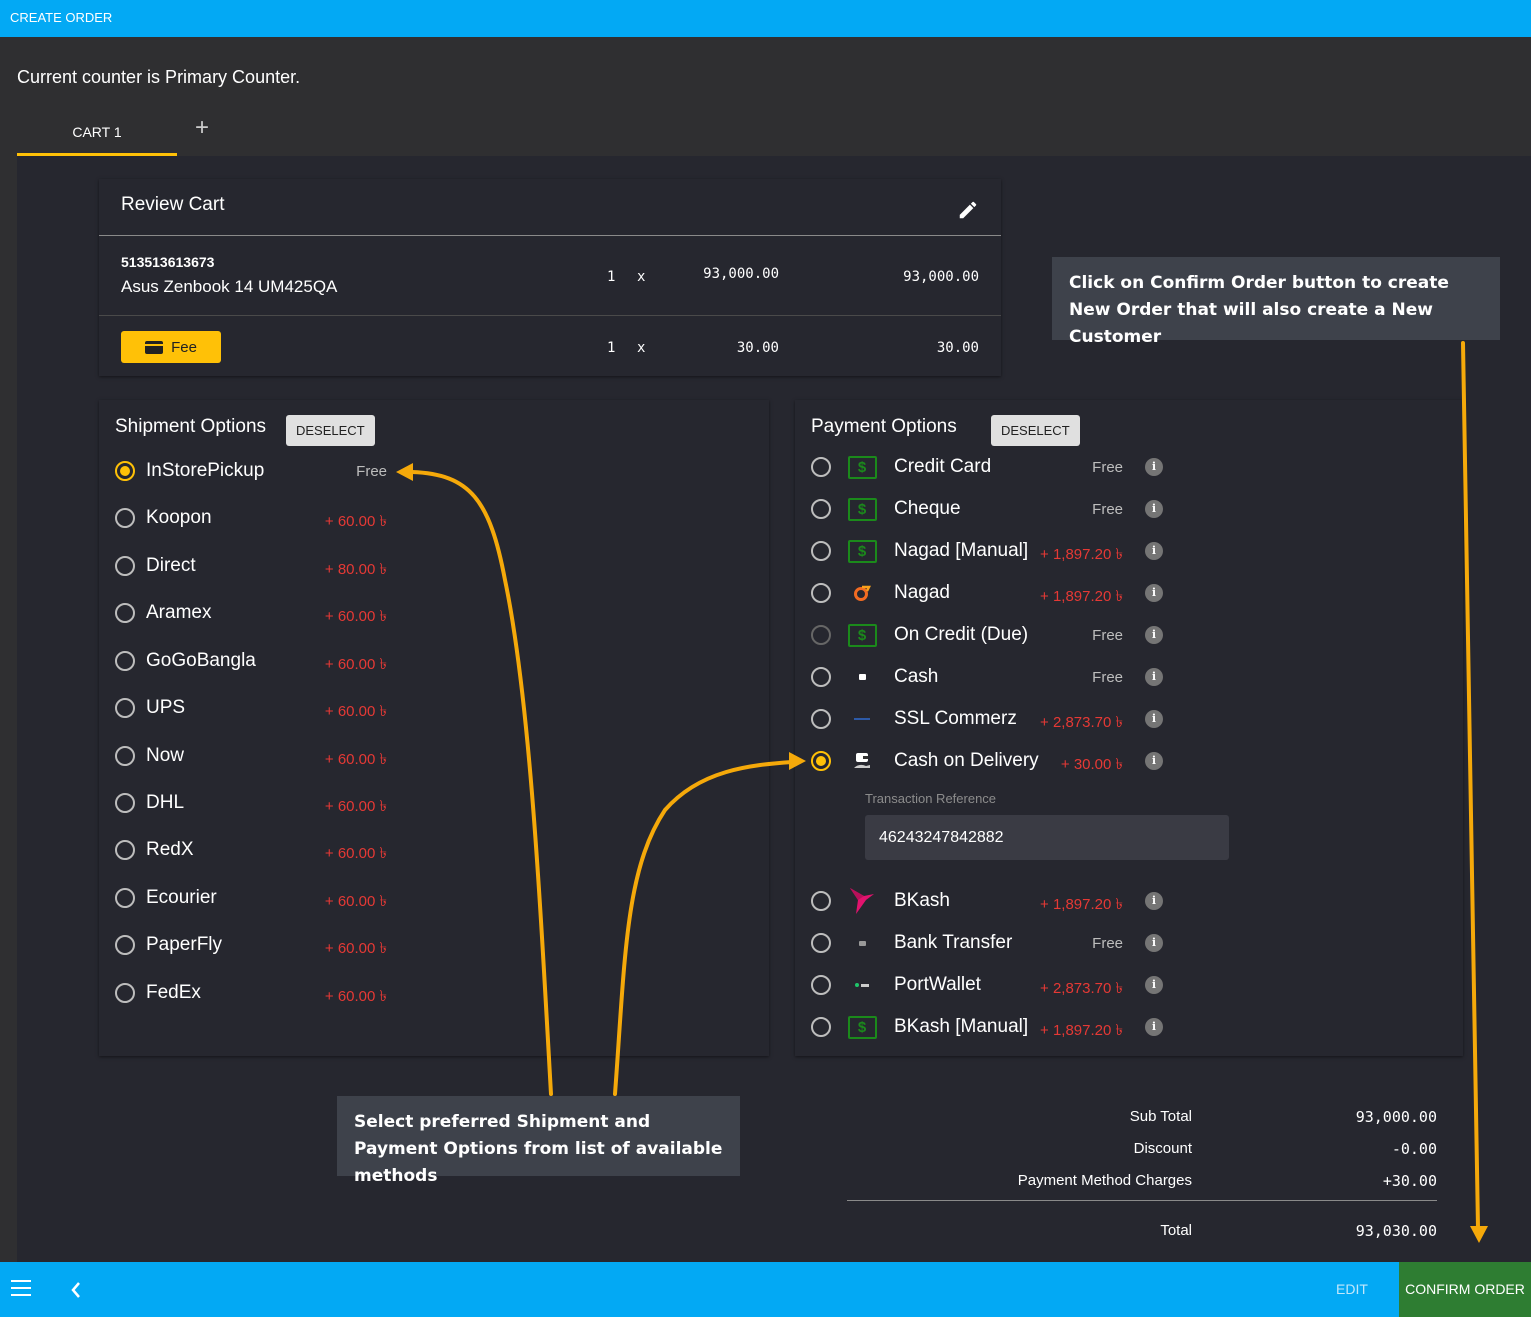  Describe the element at coordinates (1035, 430) in the screenshot. I see `payment-deselect-button: DESELECT` at that location.